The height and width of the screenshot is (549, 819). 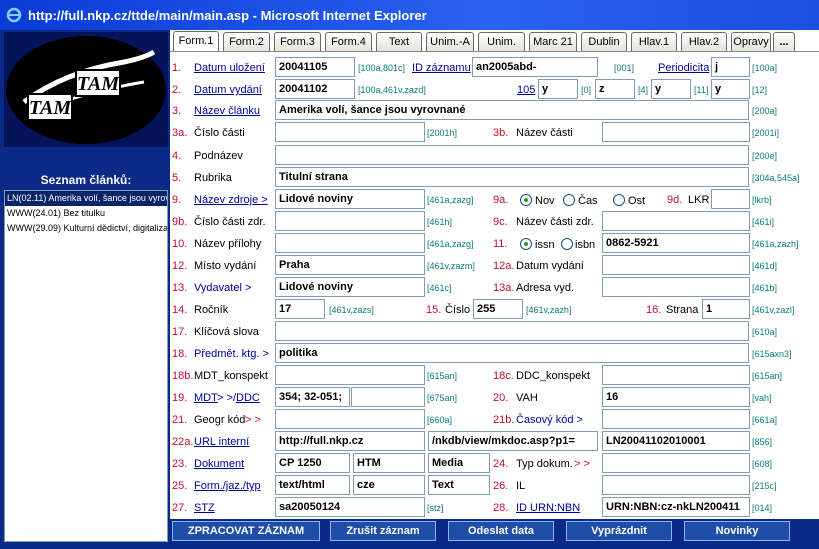 What do you see at coordinates (676, 265) in the screenshot?
I see `source-date-field` at bounding box center [676, 265].